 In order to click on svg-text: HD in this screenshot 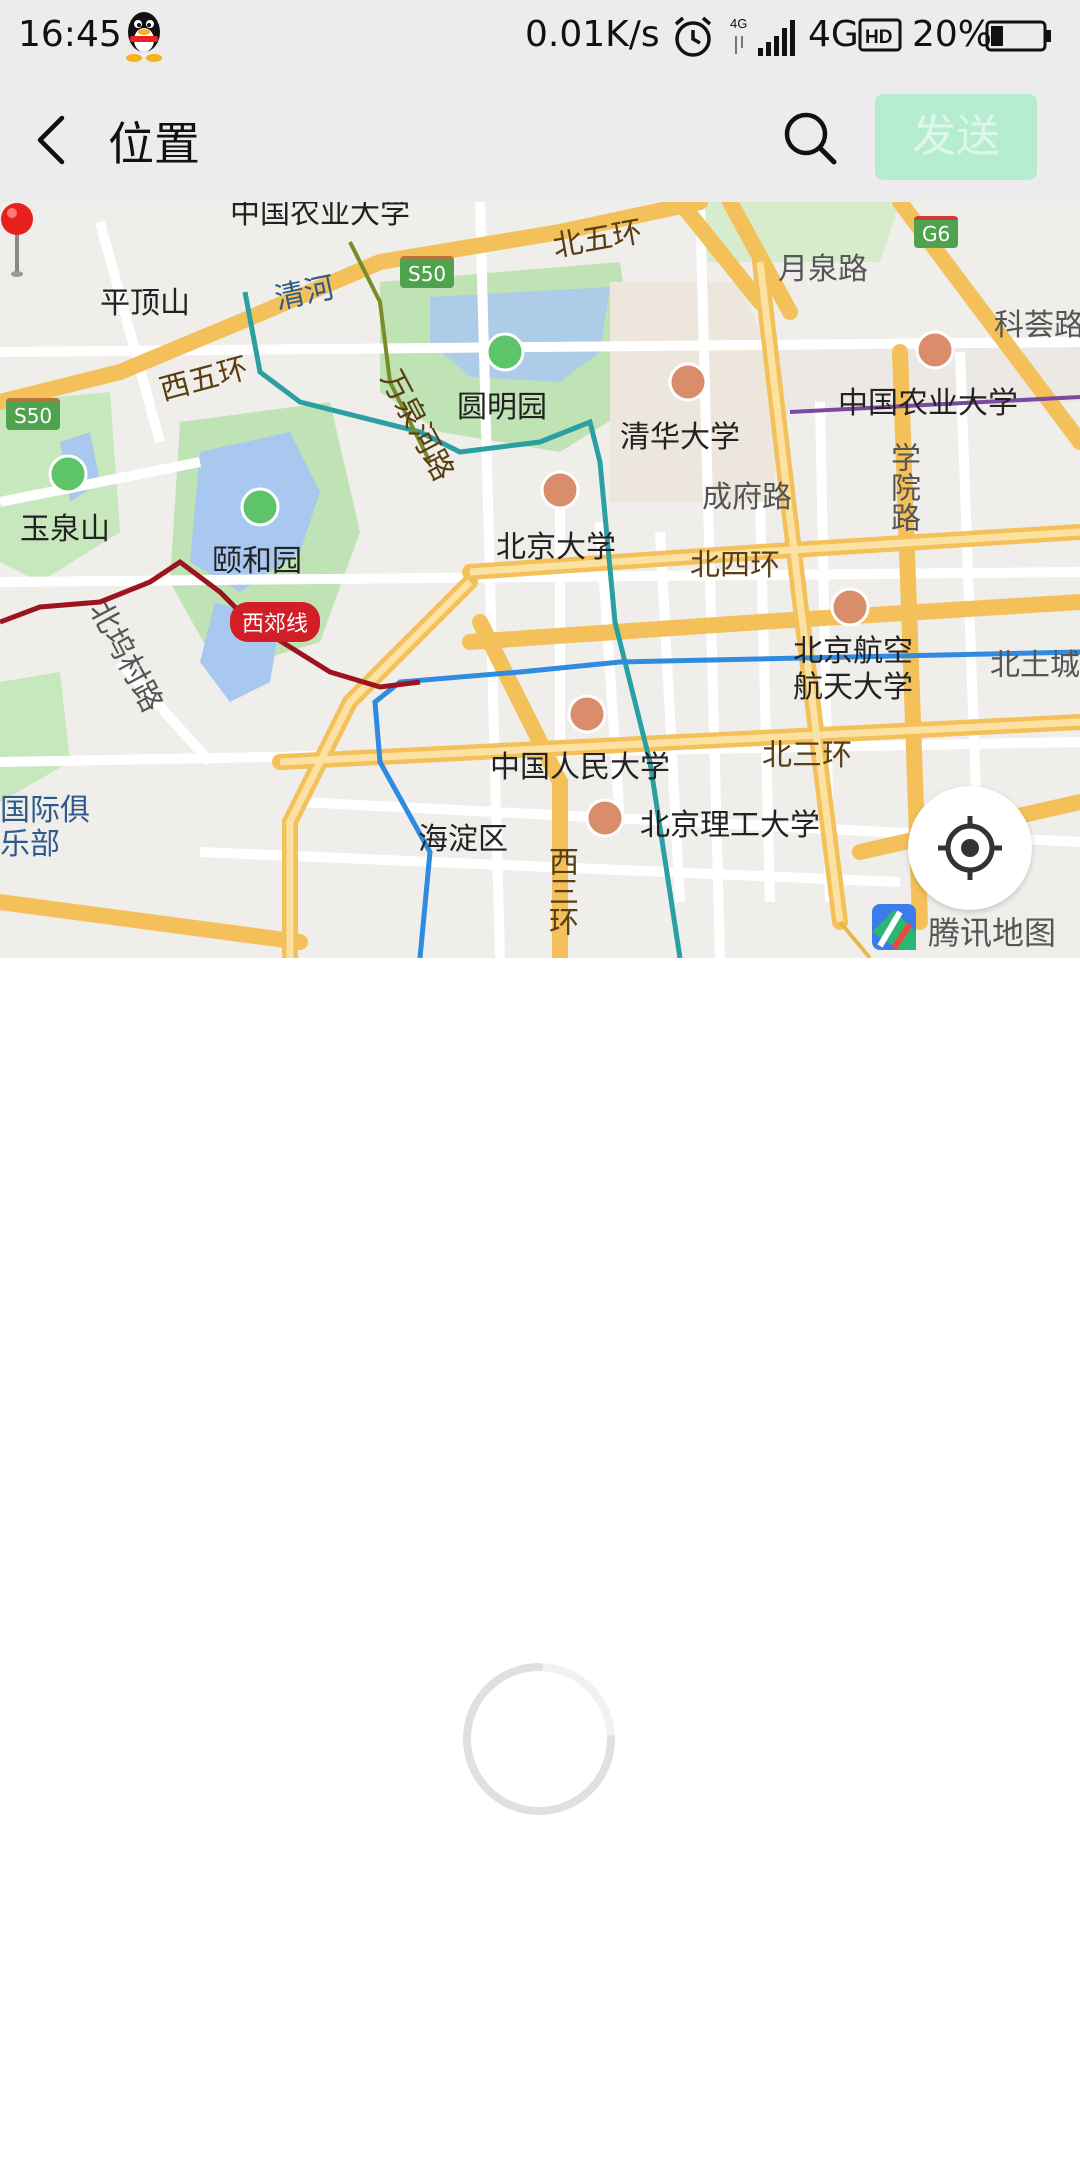, I will do `click(878, 37)`.